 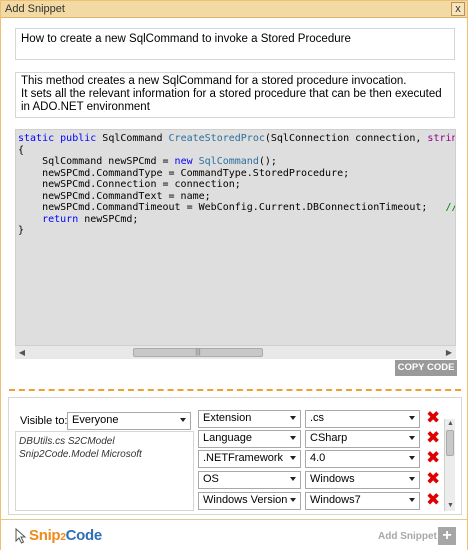 What do you see at coordinates (95, 420) in the screenshot?
I see `visible-to-value: Everyone` at bounding box center [95, 420].